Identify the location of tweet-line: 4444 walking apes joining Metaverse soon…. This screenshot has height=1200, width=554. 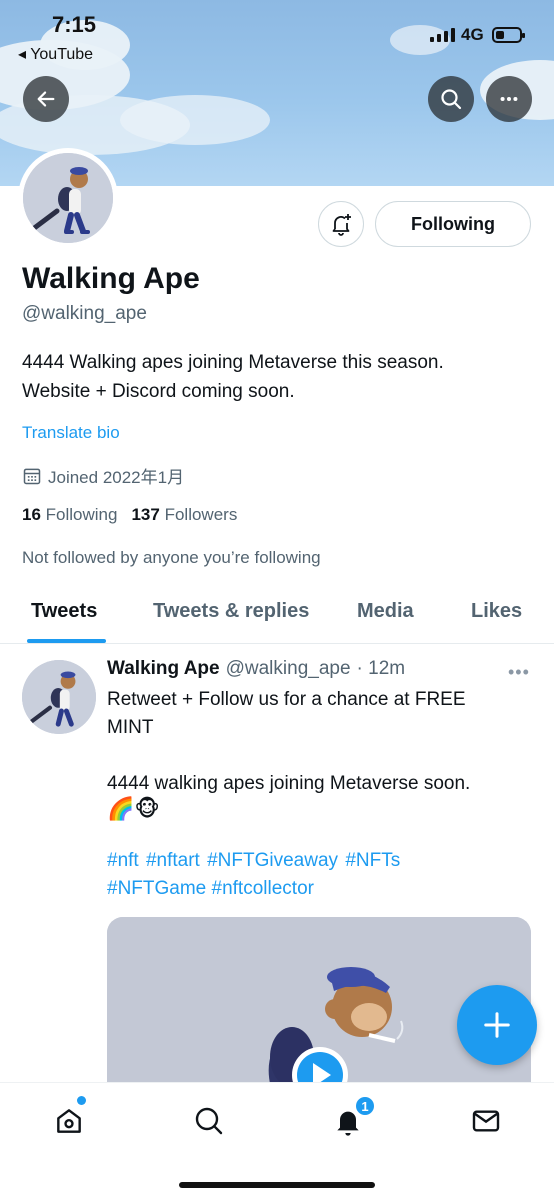
(289, 783).